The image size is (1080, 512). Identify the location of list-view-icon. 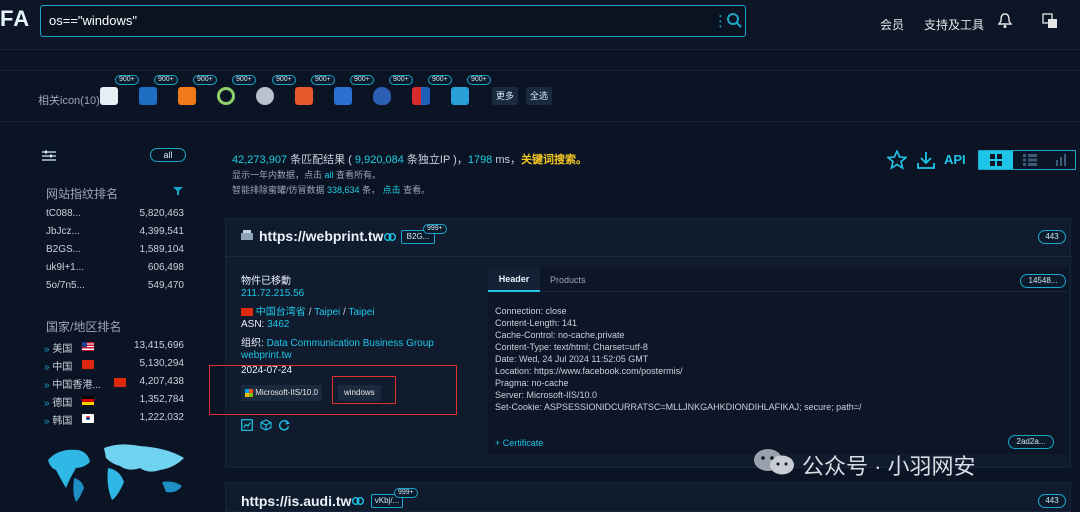
(1030, 160).